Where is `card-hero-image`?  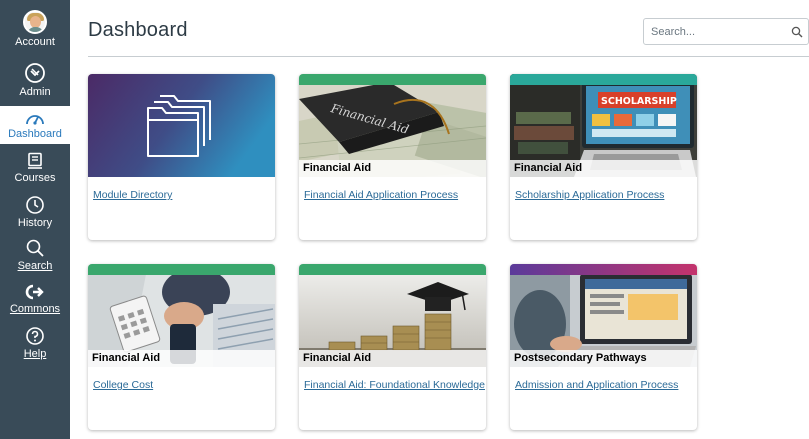
card-hero-image is located at coordinates (181, 125).